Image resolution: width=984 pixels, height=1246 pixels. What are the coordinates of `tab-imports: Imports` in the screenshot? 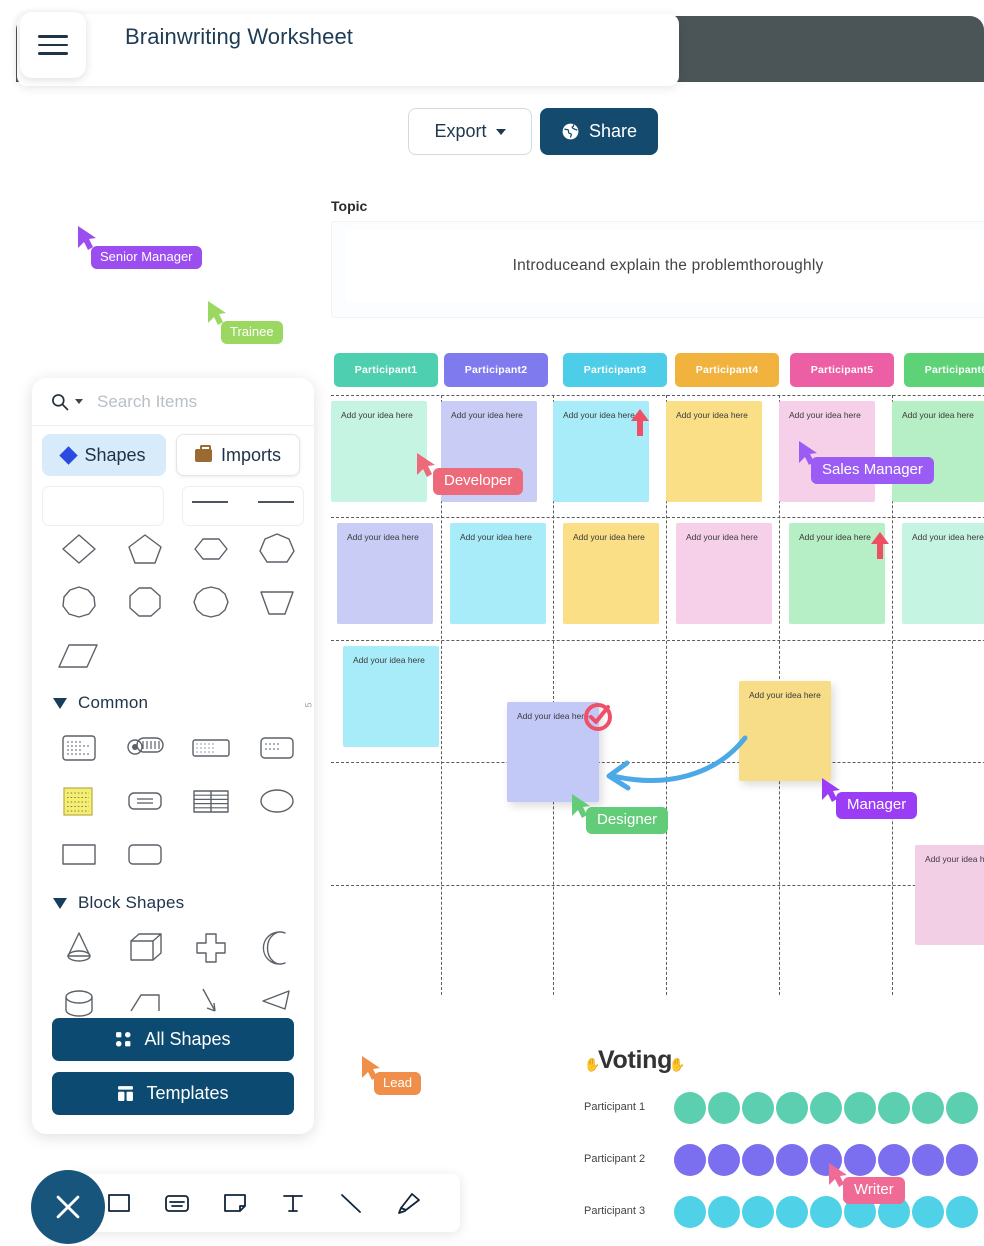 It's located at (238, 455).